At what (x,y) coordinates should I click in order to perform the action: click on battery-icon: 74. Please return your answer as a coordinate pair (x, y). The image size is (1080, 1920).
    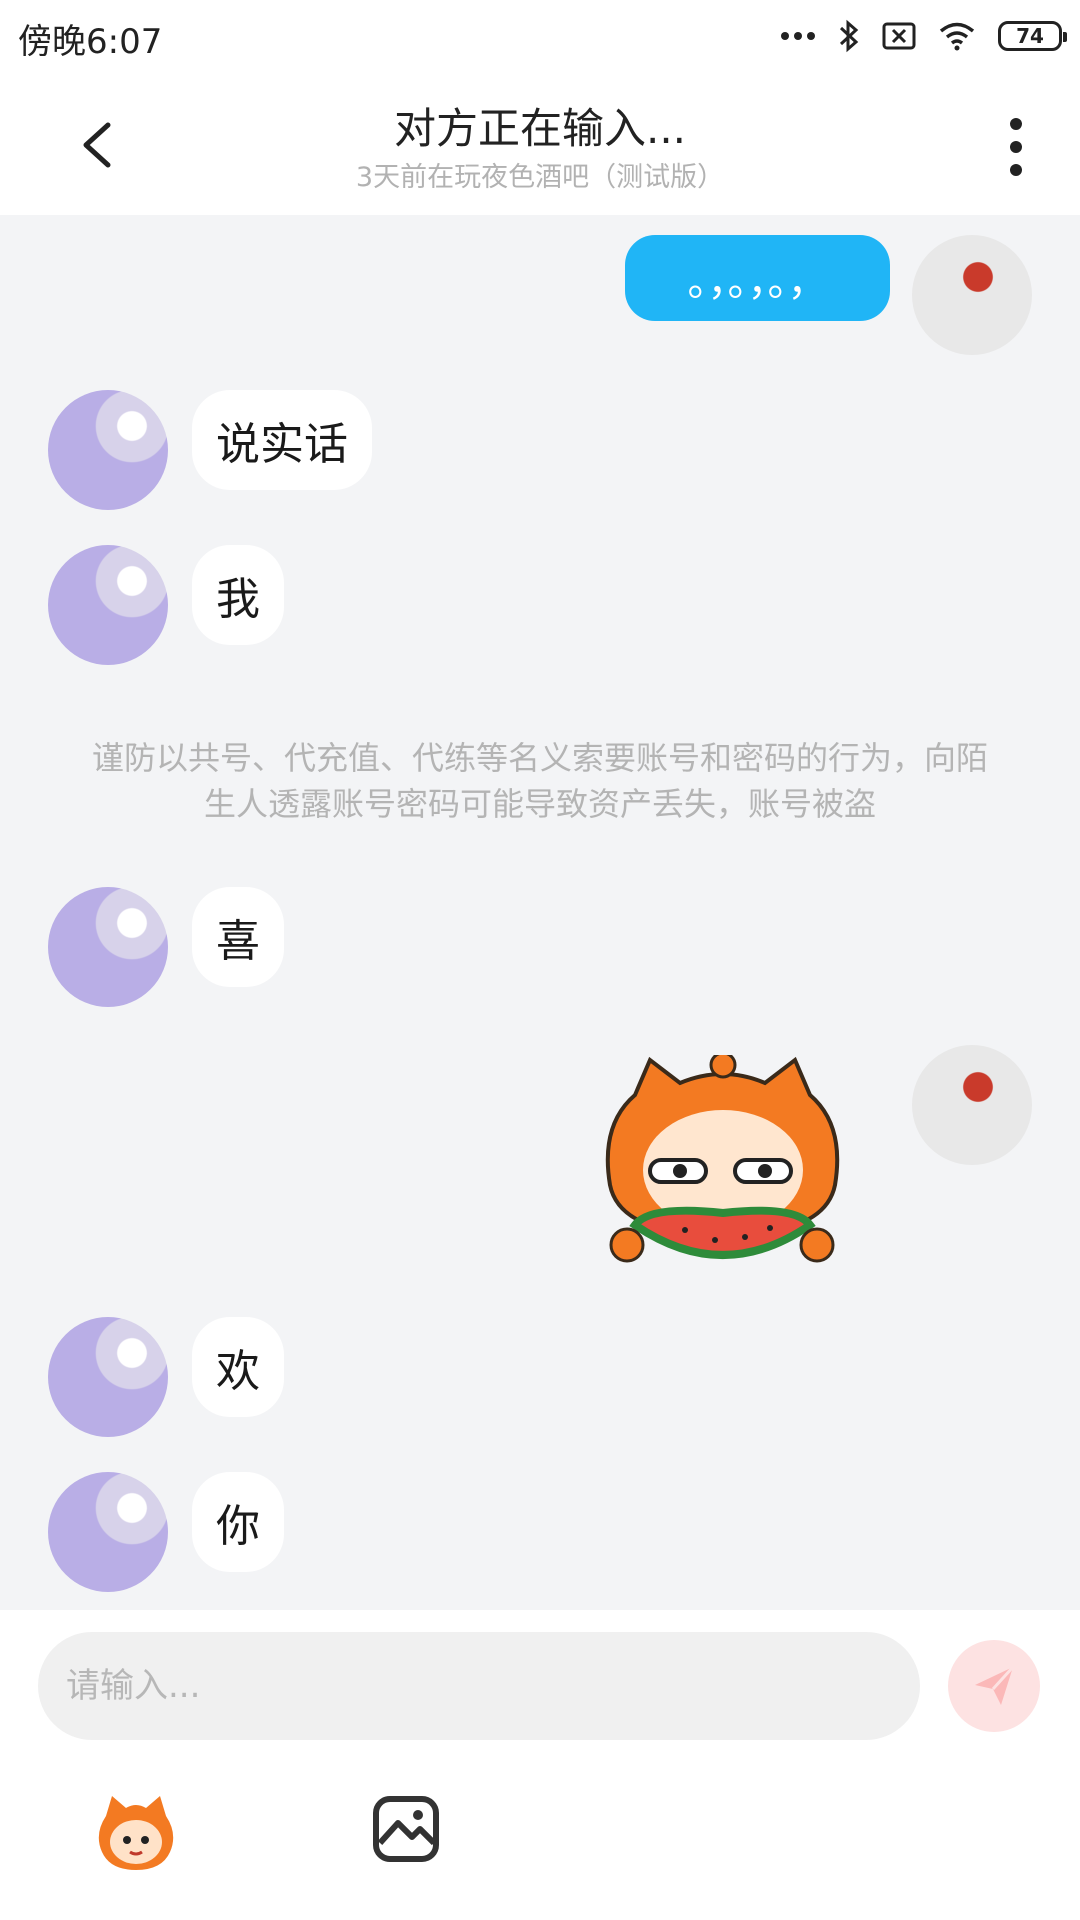
    Looking at the image, I should click on (1032, 36).